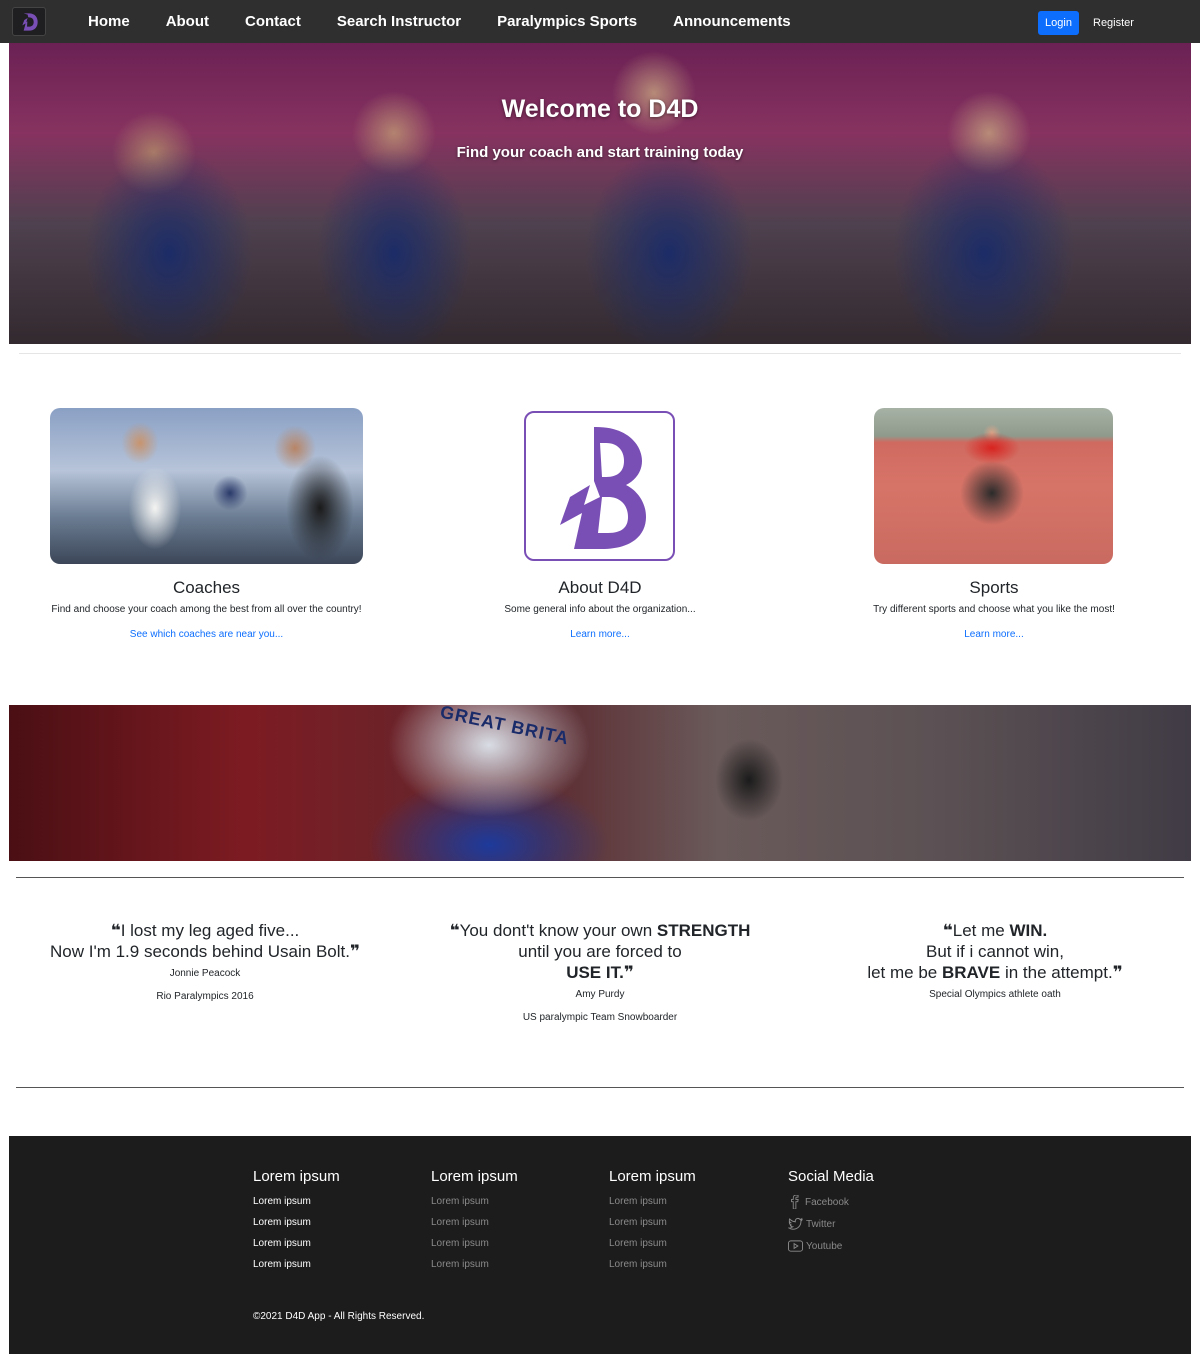 The image size is (1200, 1354). I want to click on twitter-icon, so click(795, 1223).